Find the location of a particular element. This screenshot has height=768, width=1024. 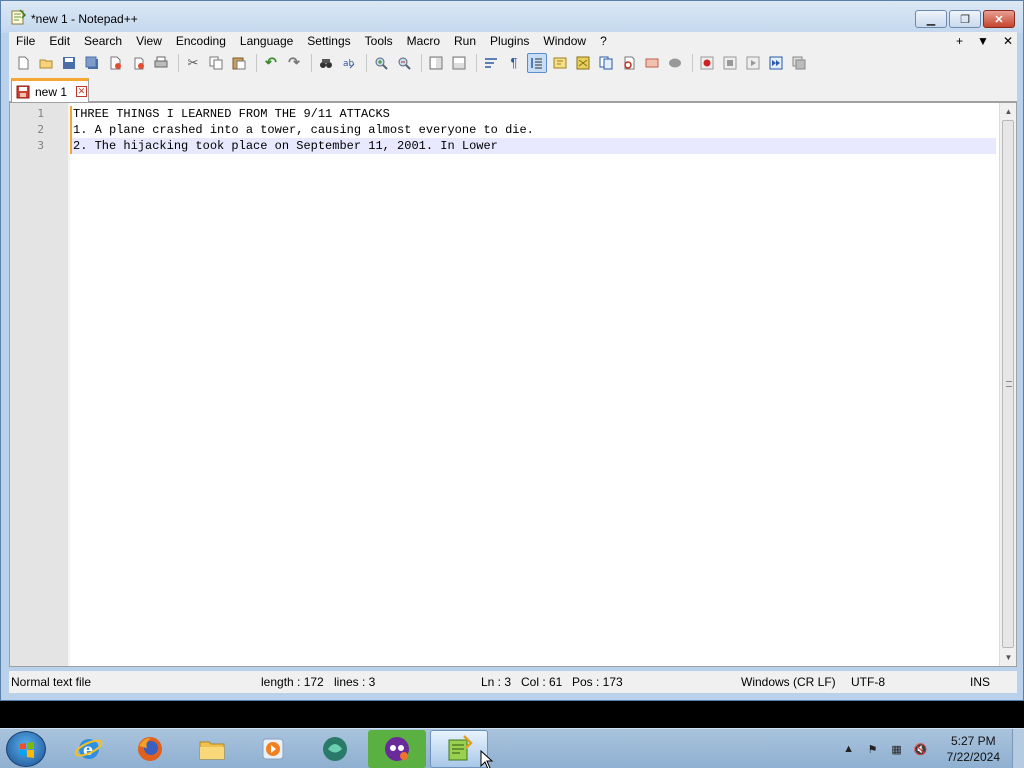

record-icon is located at coordinates (707, 62).